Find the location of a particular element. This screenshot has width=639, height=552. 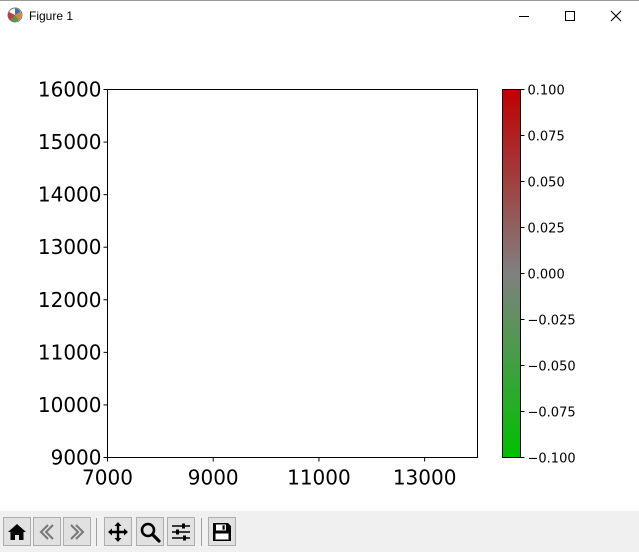

forward-arrow-icon is located at coordinates (77, 532).